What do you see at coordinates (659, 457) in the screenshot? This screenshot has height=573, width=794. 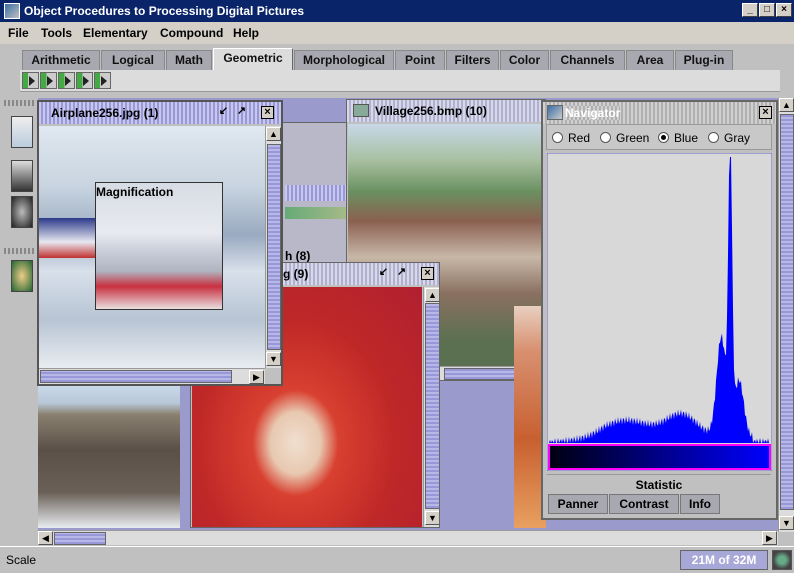 I see `blue-gradient-bar` at bounding box center [659, 457].